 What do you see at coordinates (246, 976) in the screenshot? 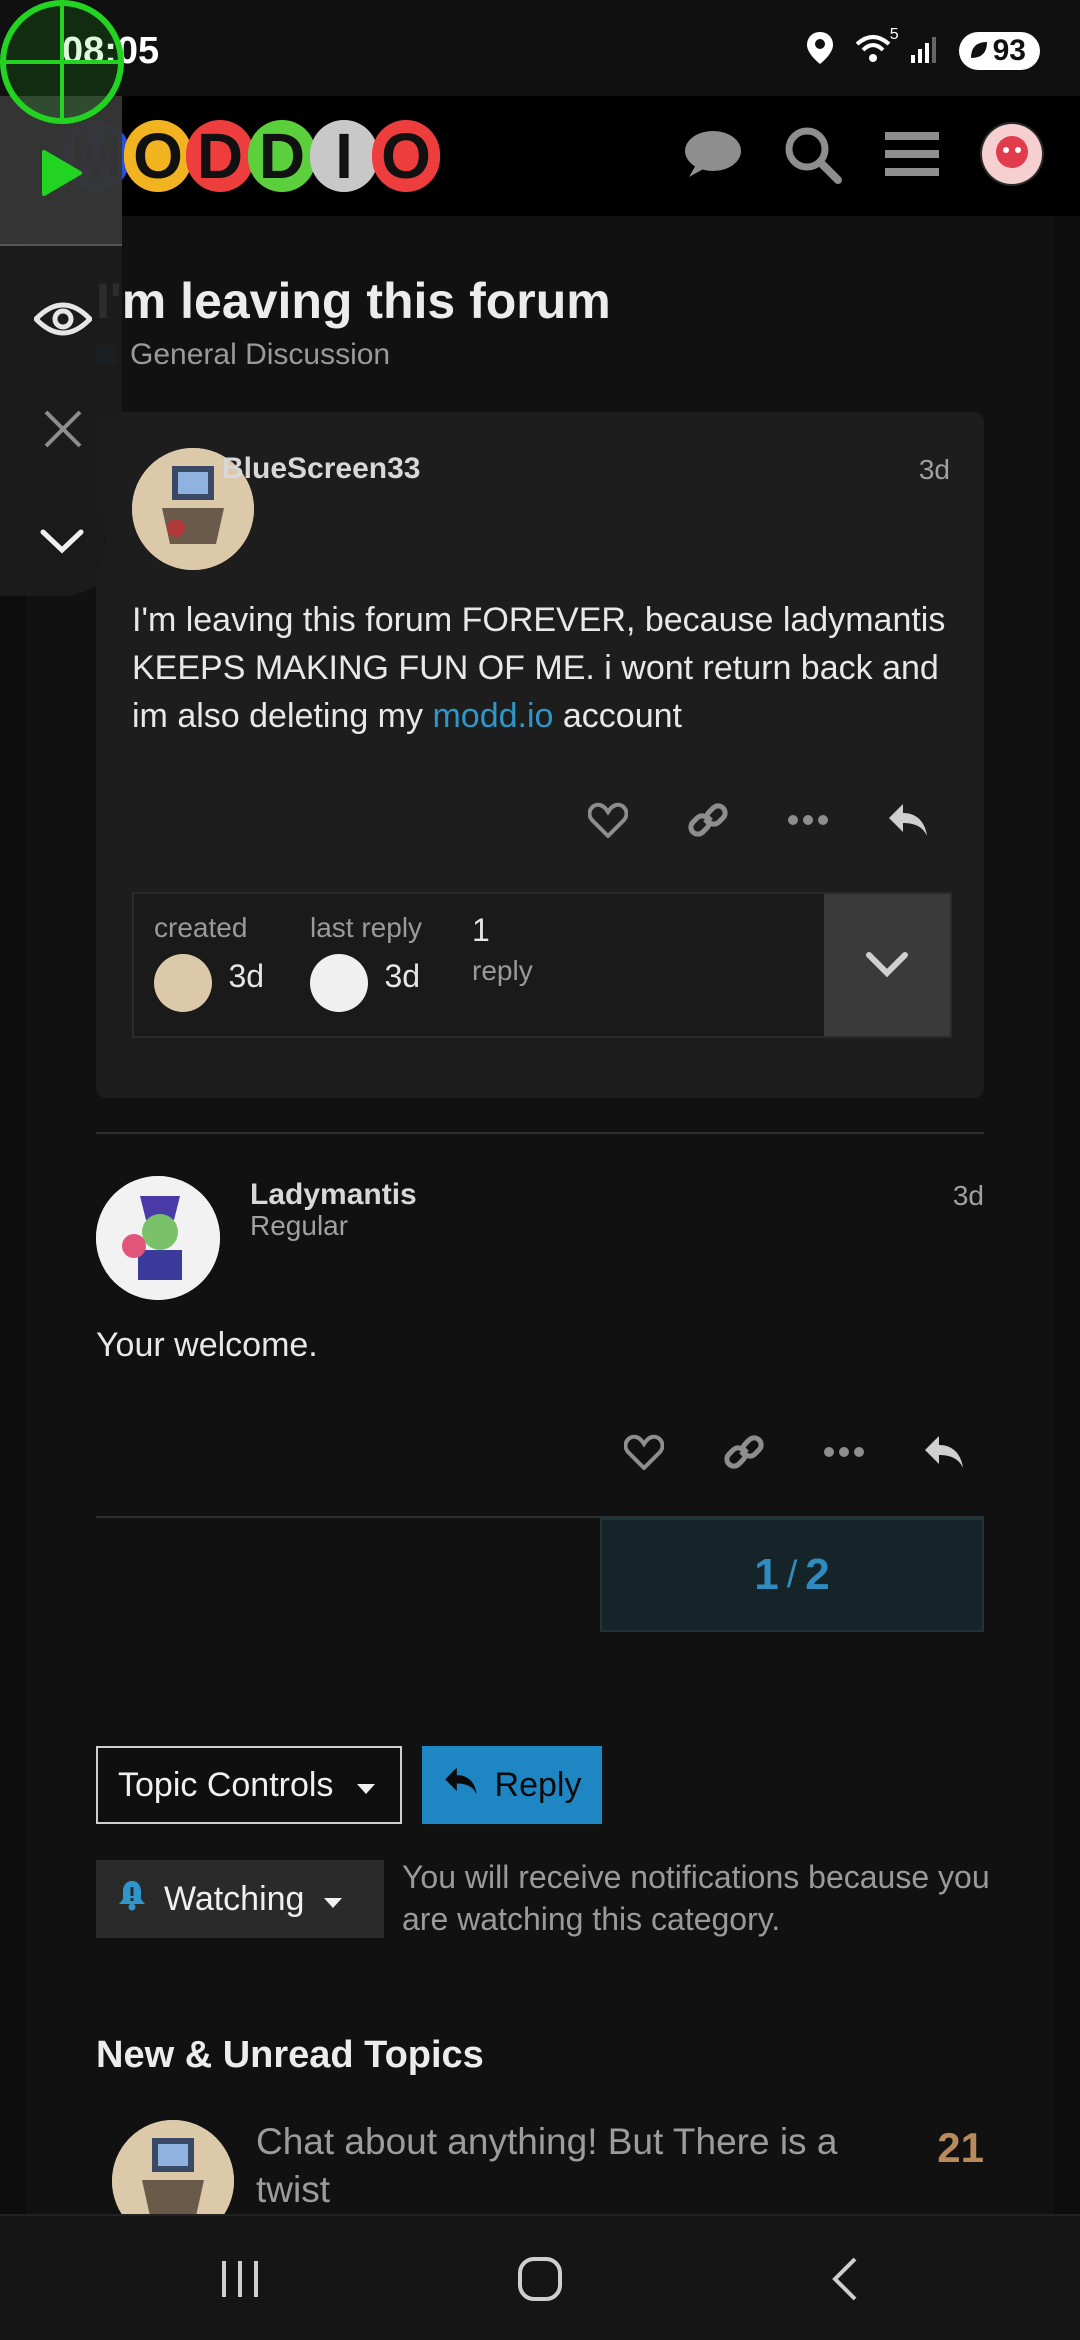
I see `created-value: 3d` at bounding box center [246, 976].